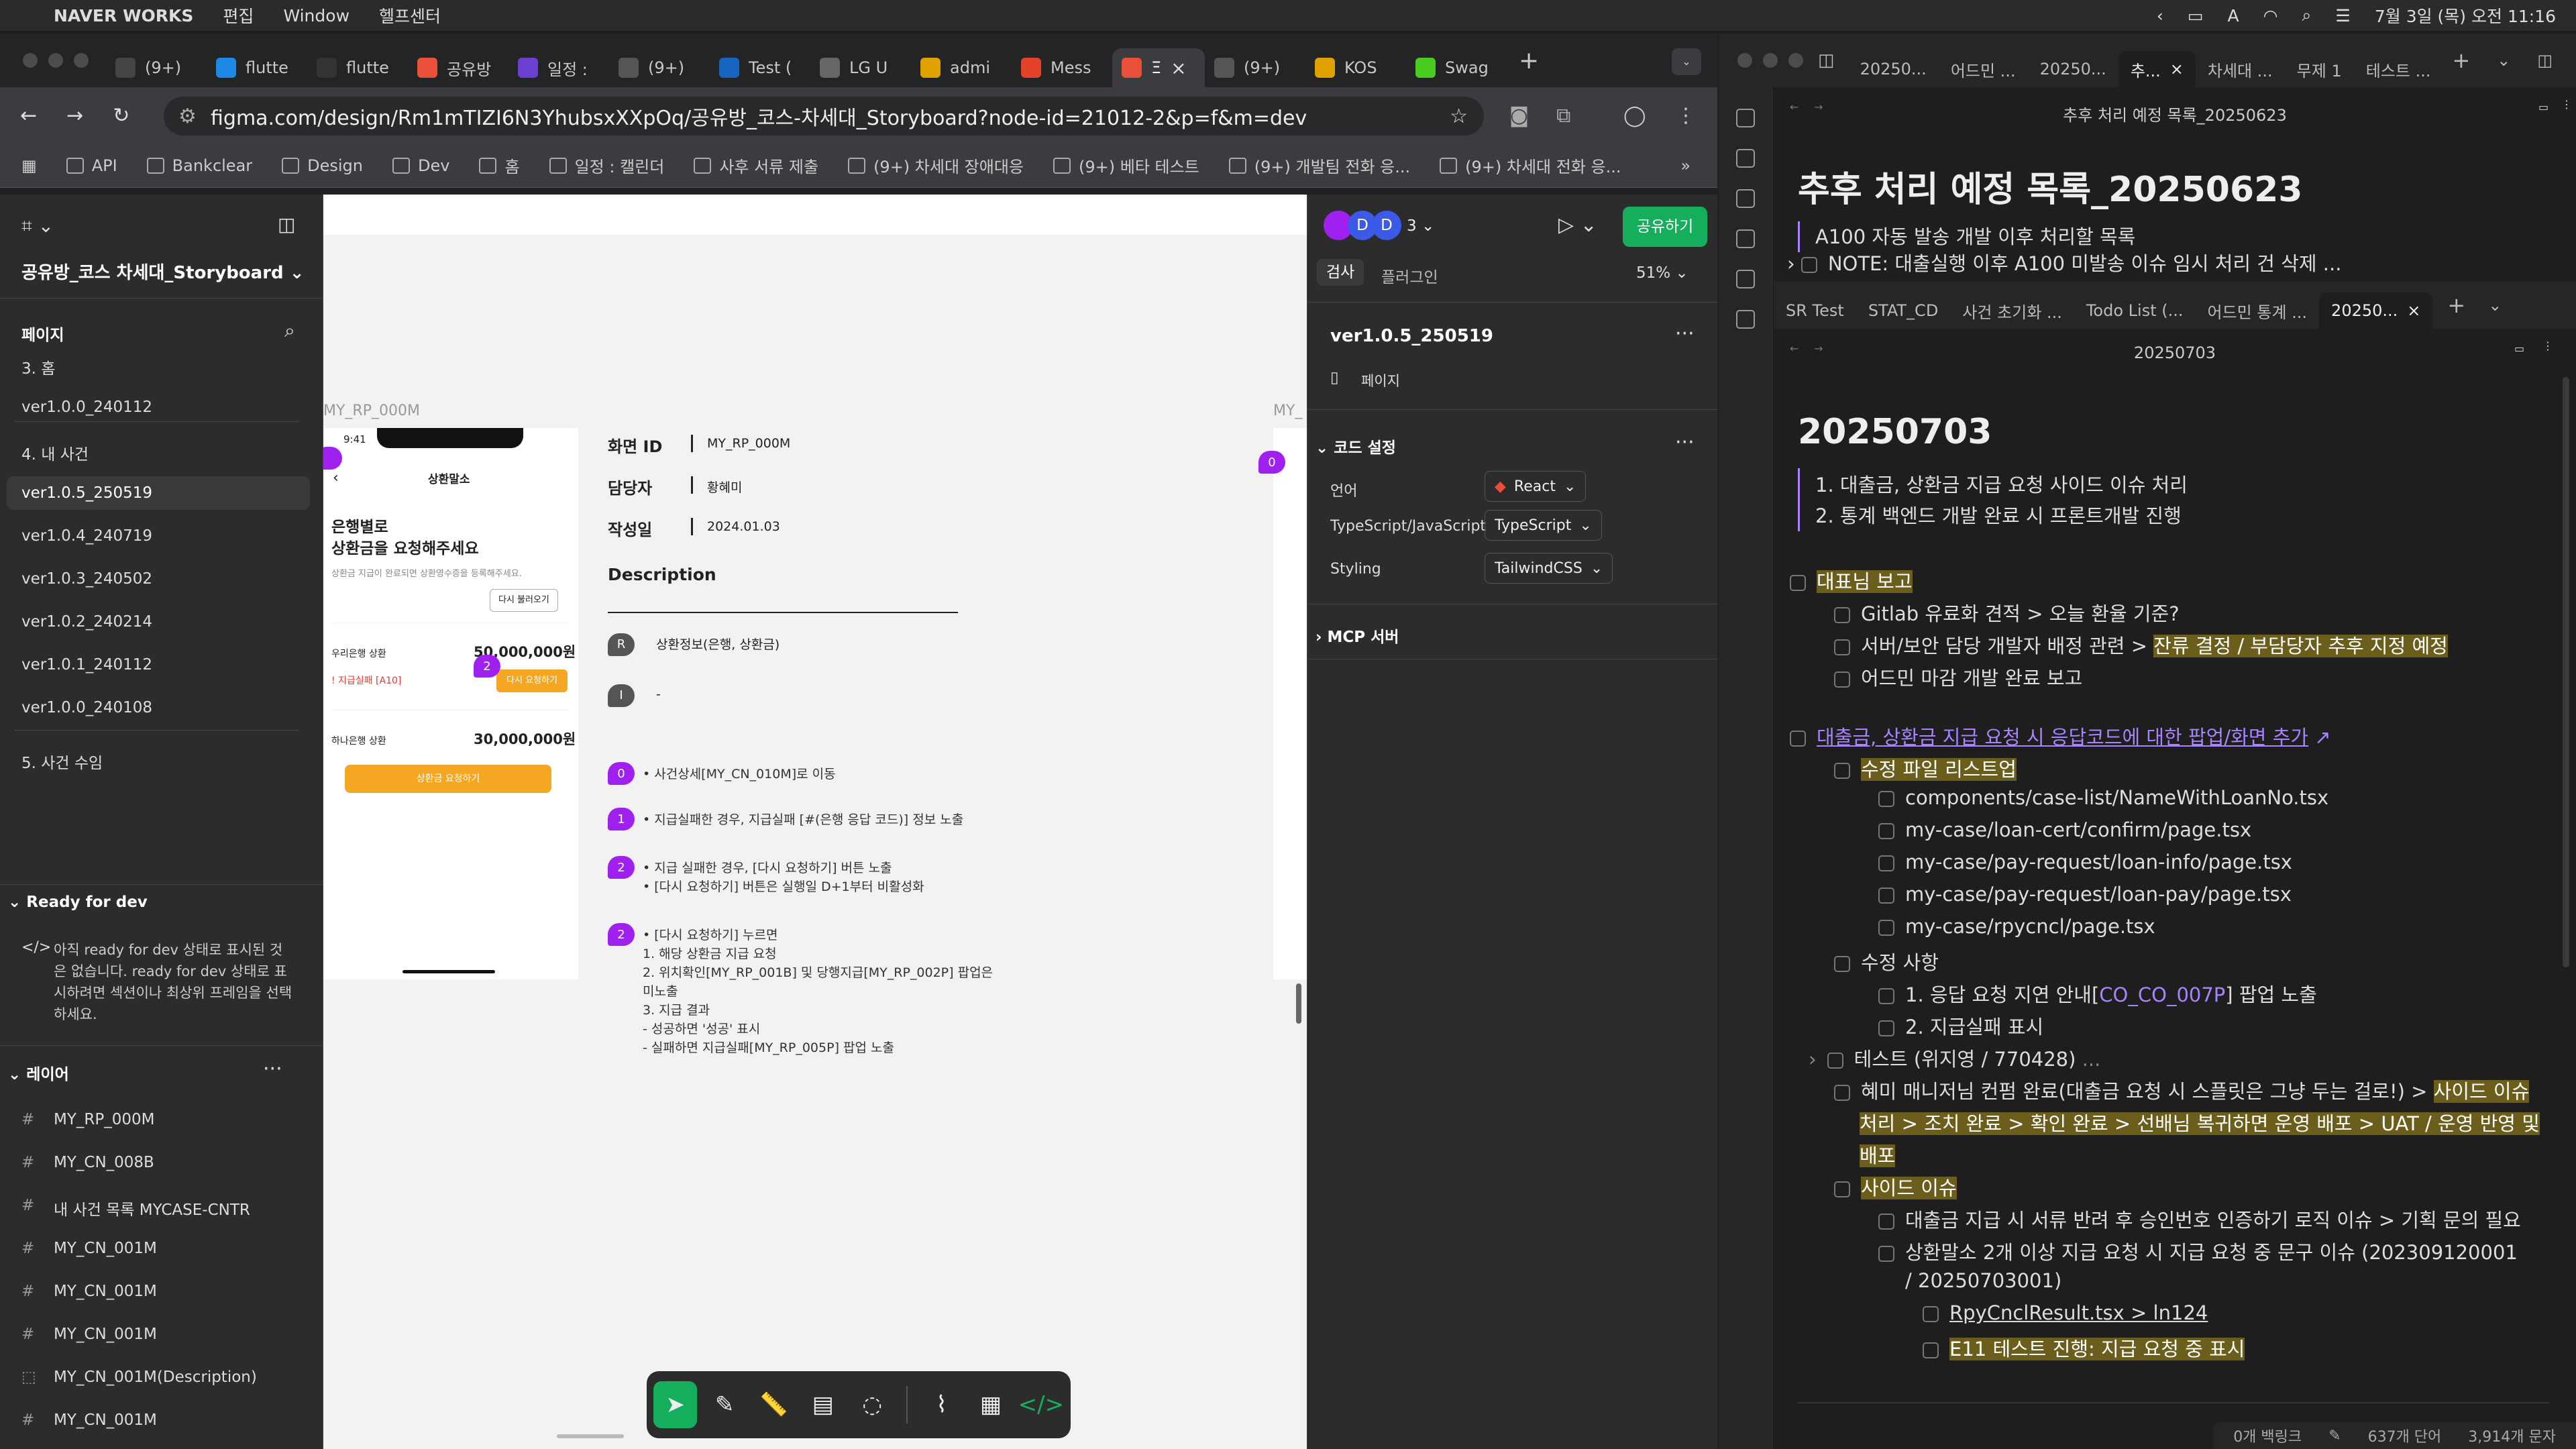  What do you see at coordinates (2519, 348) in the screenshot?
I see `reading-mode-icon-2: ▭` at bounding box center [2519, 348].